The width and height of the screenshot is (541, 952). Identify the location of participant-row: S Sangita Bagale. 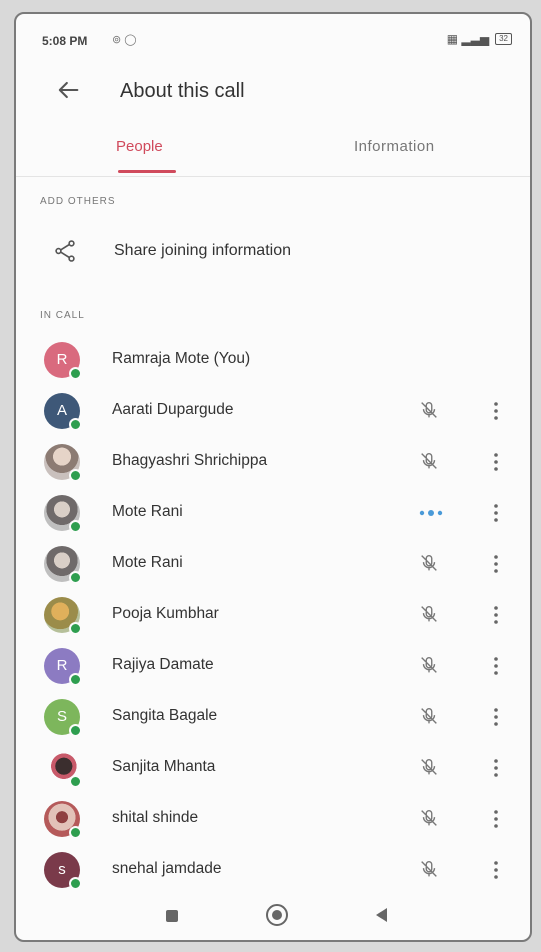
(273, 718).